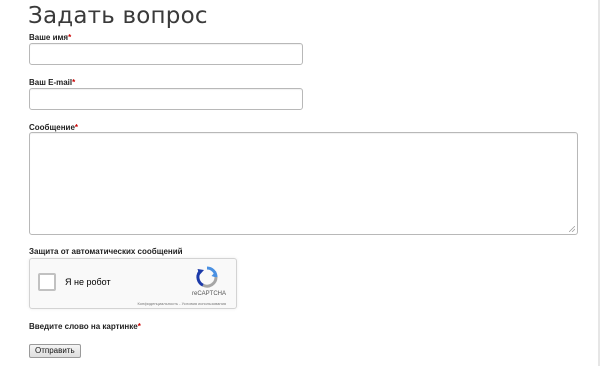 This screenshot has width=600, height=366. I want to click on email-label: Ваш E-mail*, so click(52, 83).